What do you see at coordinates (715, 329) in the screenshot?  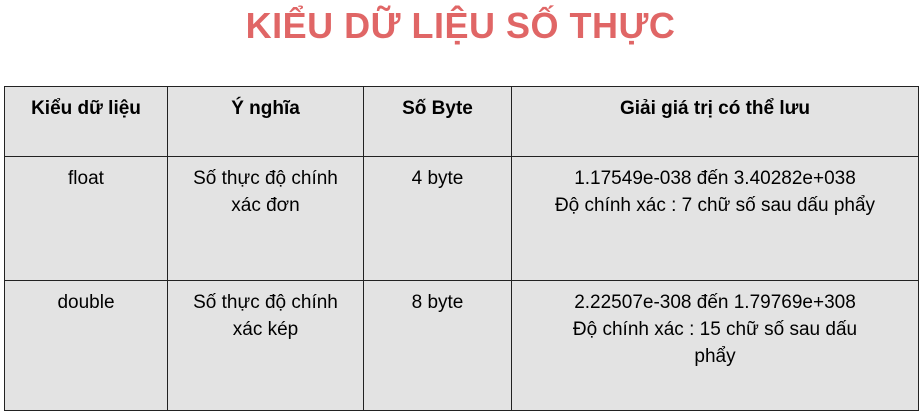 I see `cell-range-line: Độ chính xác : 15 chữ số sau dấu` at bounding box center [715, 329].